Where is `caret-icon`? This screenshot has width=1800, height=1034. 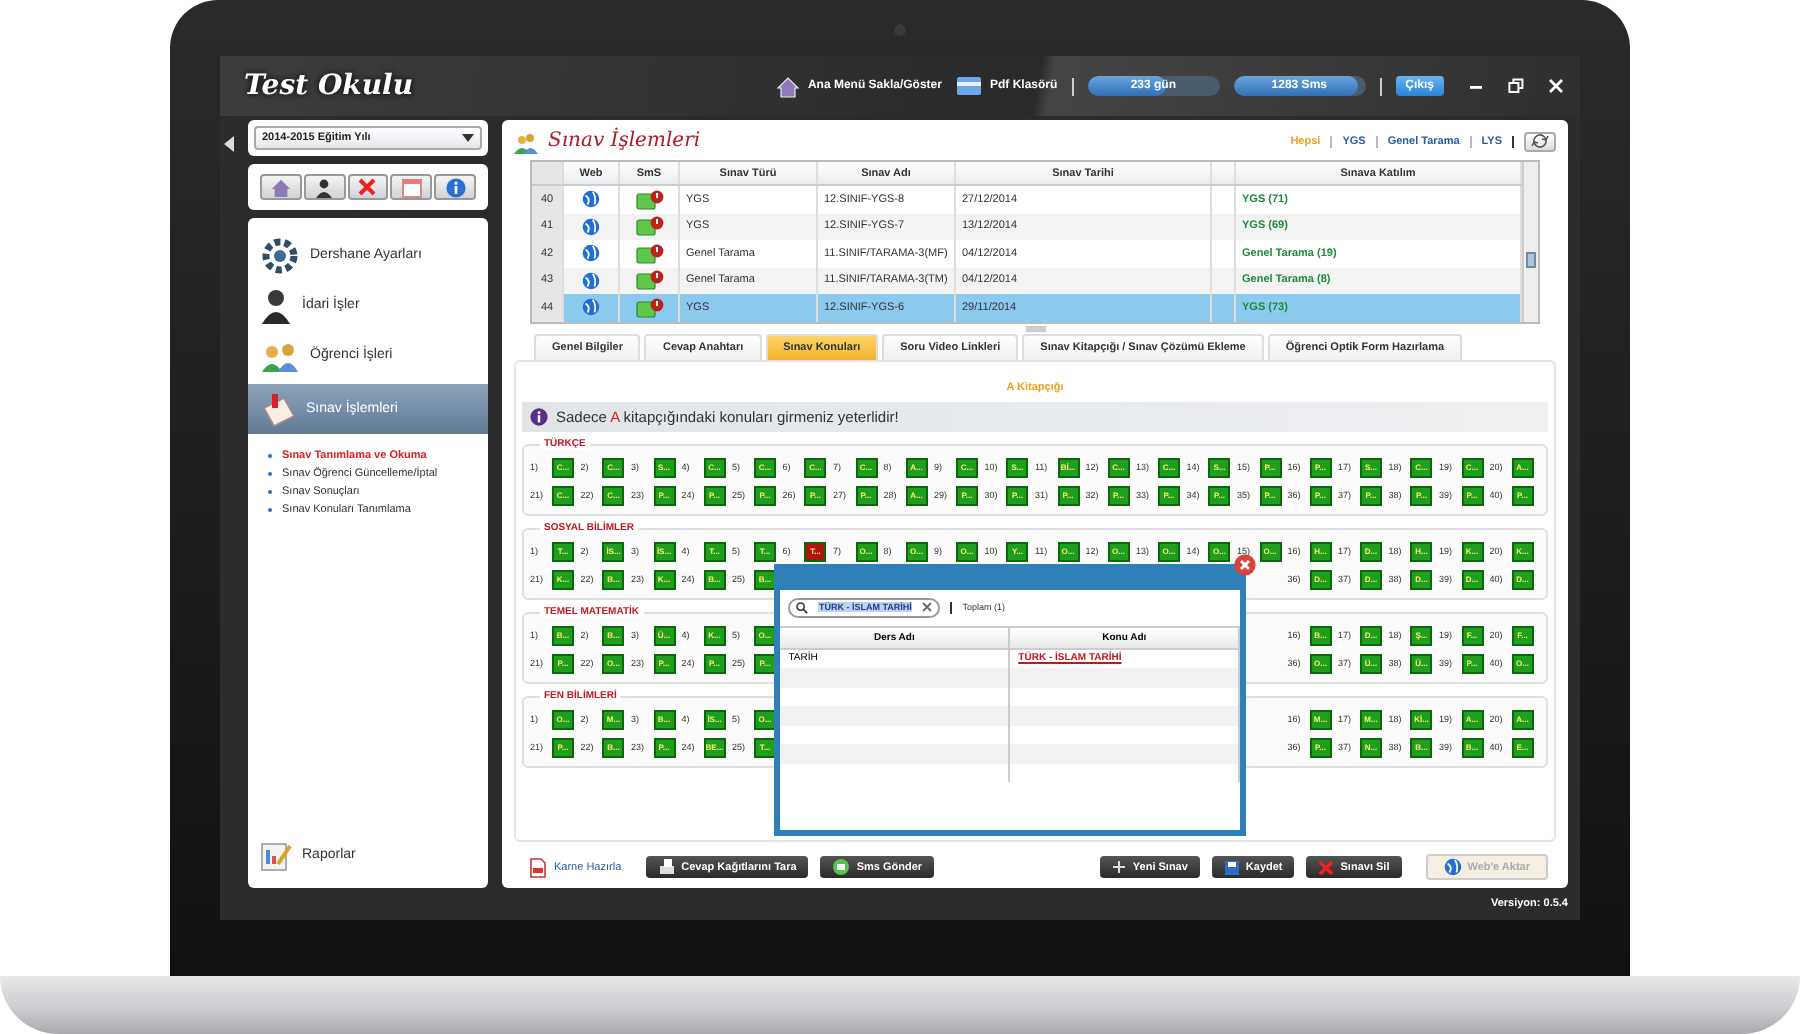
caret-icon is located at coordinates (468, 138).